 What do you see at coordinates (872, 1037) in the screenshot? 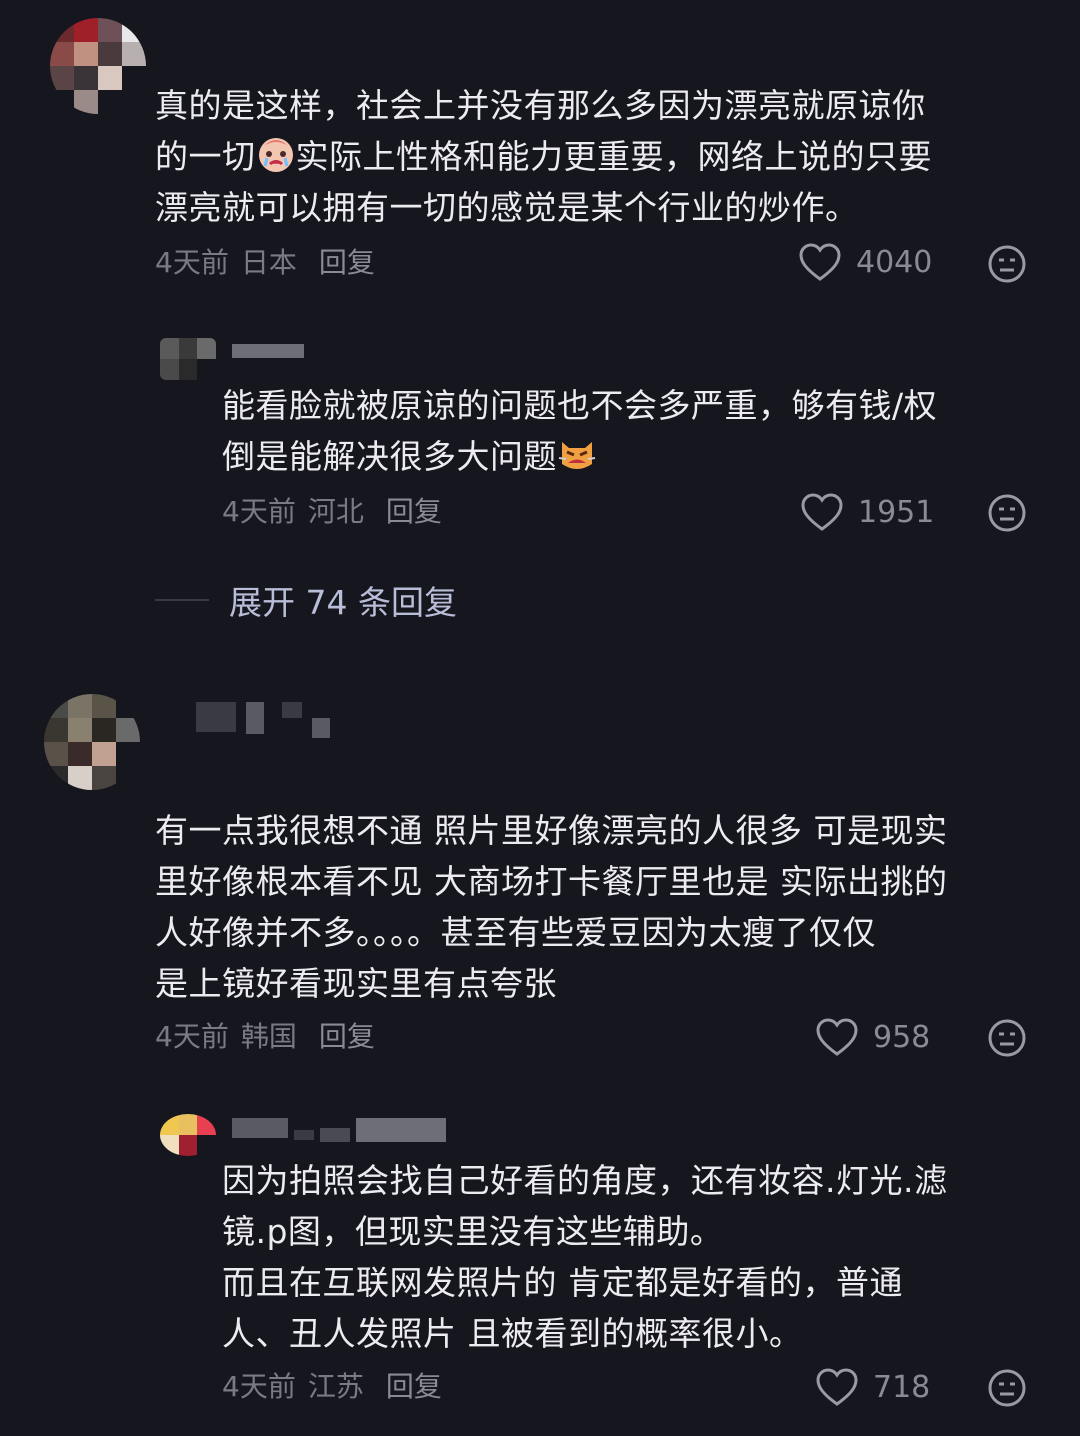
I see `like-button: 958` at bounding box center [872, 1037].